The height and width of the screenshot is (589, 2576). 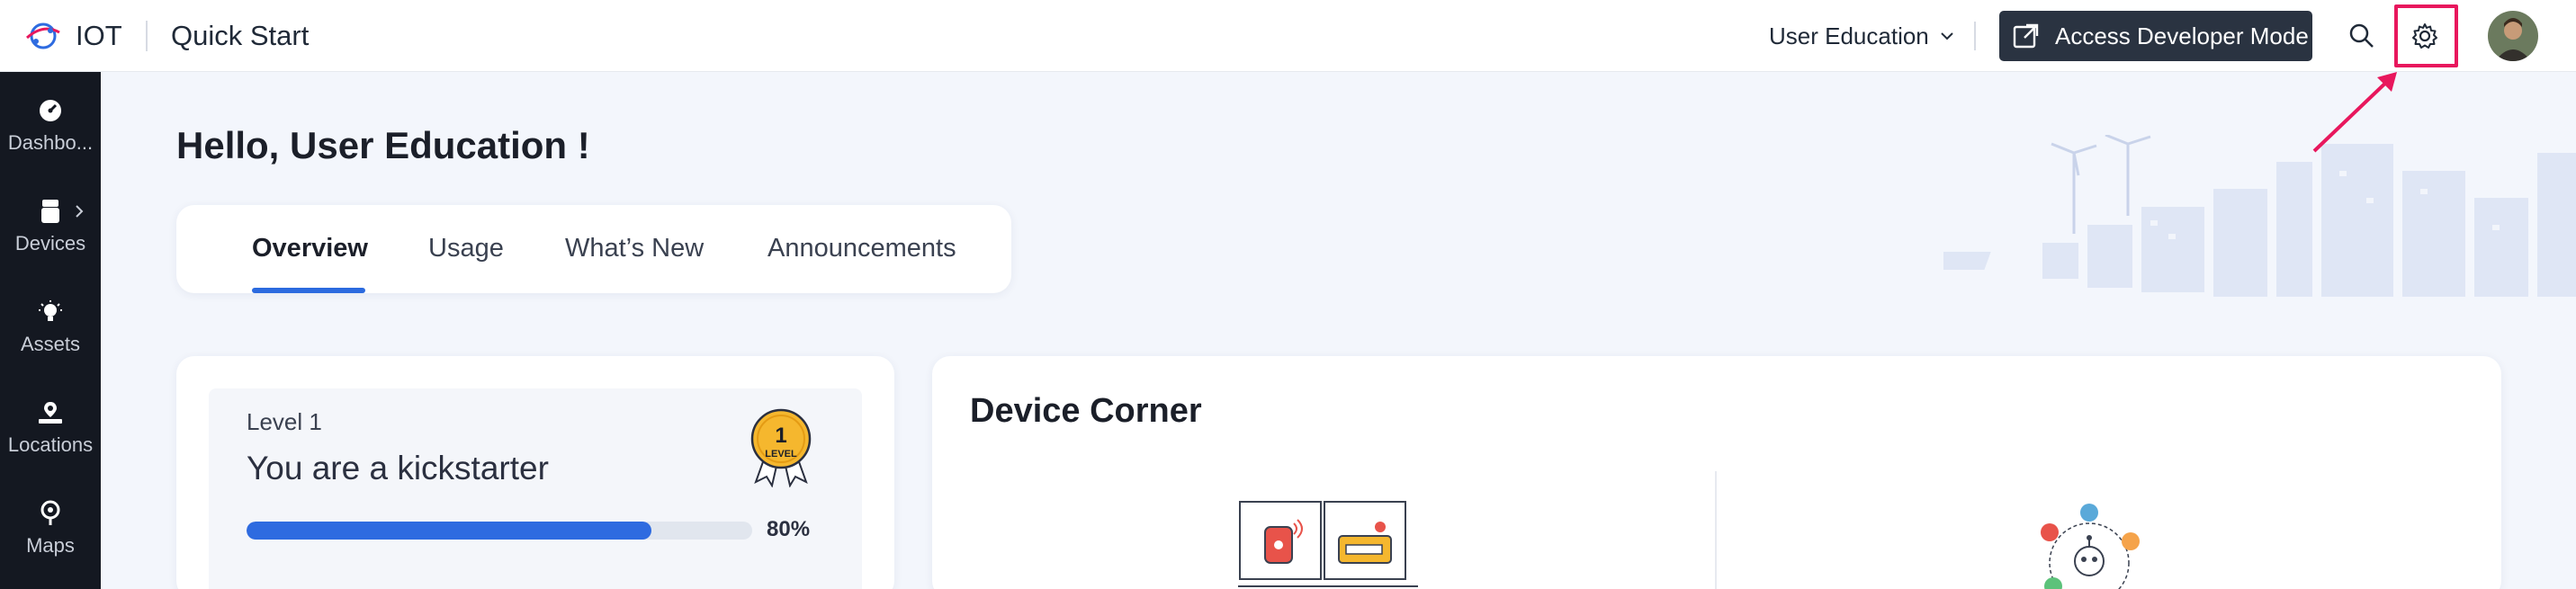 I want to click on level-progress-text: 80%, so click(x=789, y=529).